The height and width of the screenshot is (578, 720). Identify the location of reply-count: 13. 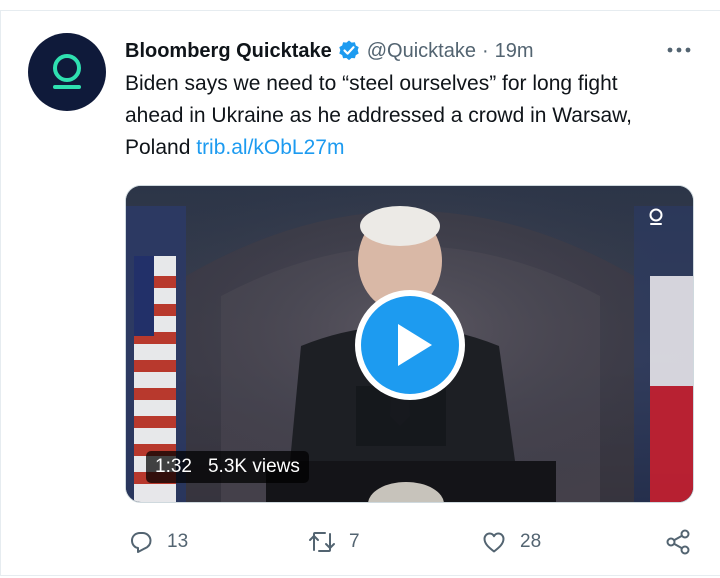
(178, 541).